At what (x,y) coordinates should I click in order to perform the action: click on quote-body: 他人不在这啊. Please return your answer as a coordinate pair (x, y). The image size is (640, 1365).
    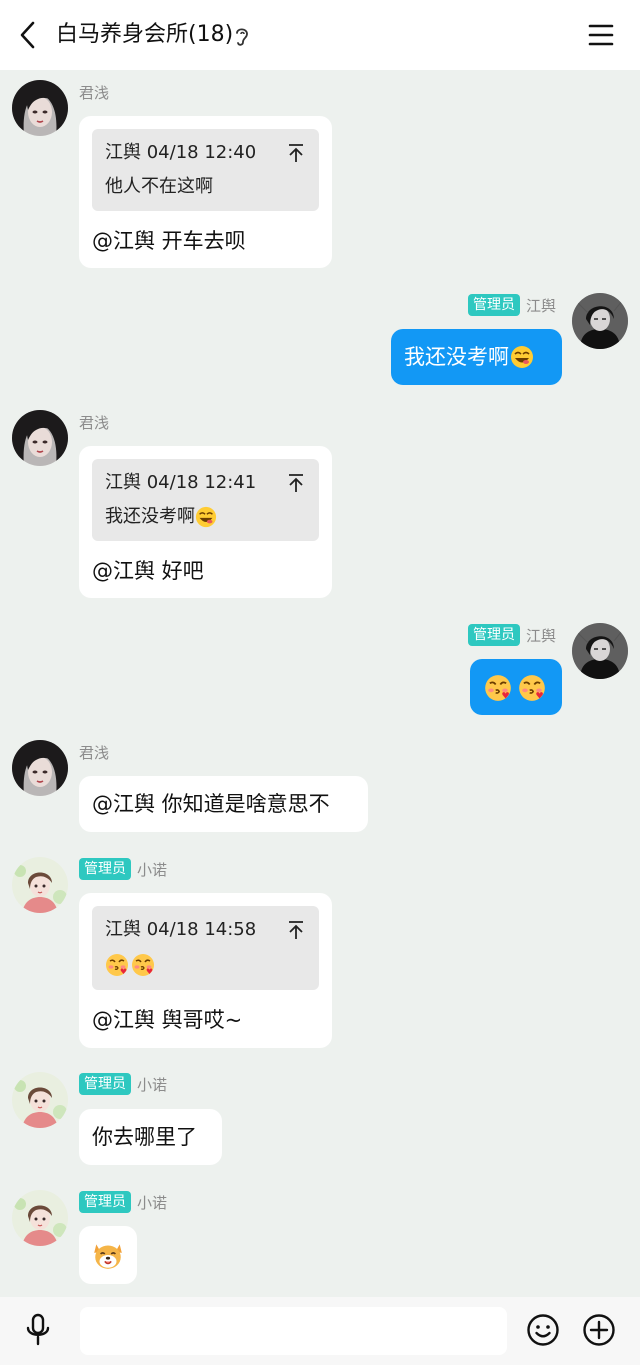
    Looking at the image, I should click on (159, 186).